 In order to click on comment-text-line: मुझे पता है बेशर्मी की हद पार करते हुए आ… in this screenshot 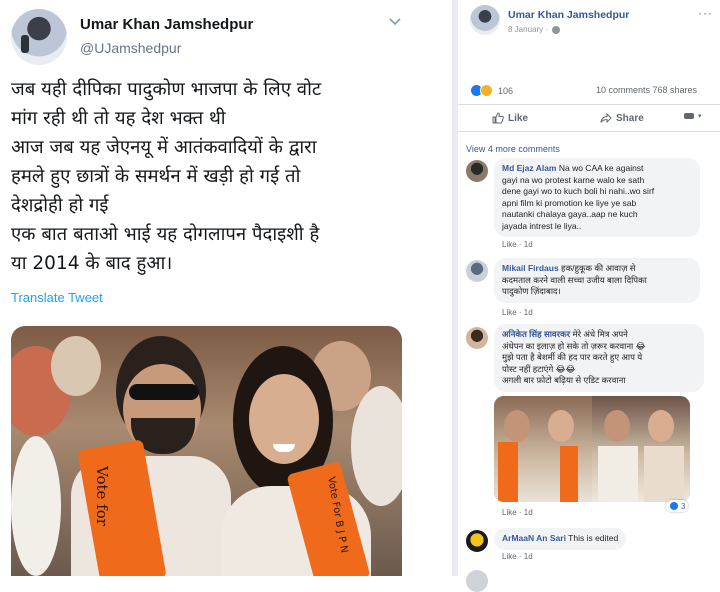, I will do `click(572, 357)`.